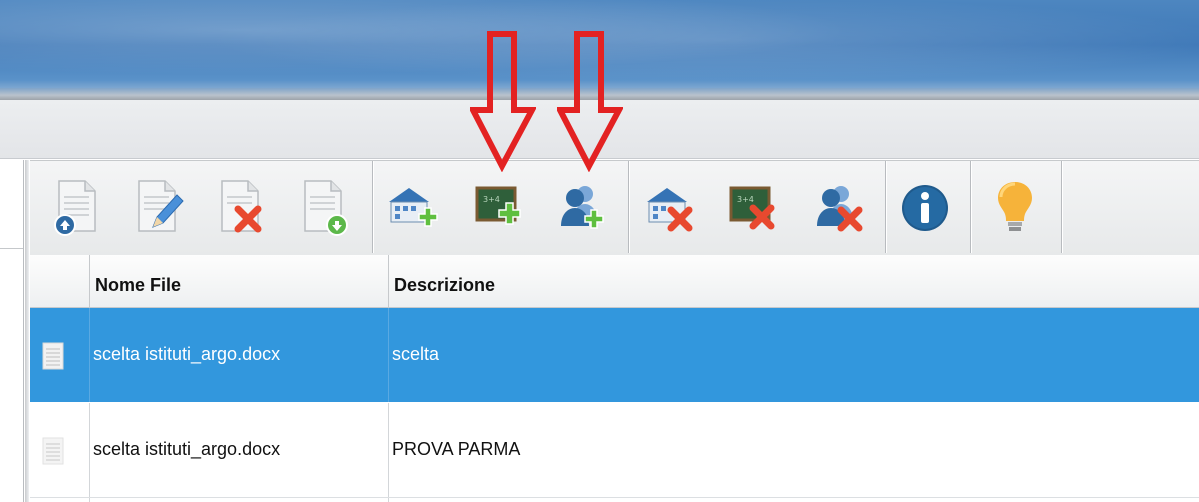 This screenshot has height=502, width=1199. I want to click on school-remove-icon, so click(670, 210).